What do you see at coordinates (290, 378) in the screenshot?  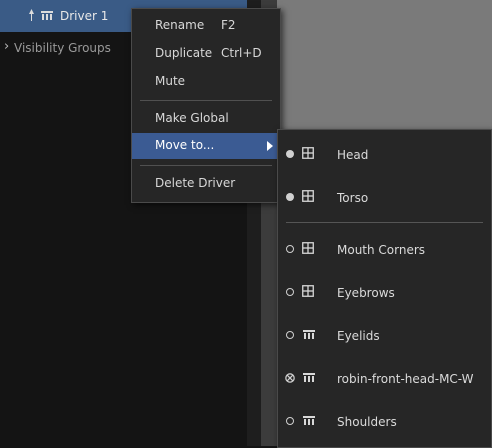 I see `radio-crossed-icon` at bounding box center [290, 378].